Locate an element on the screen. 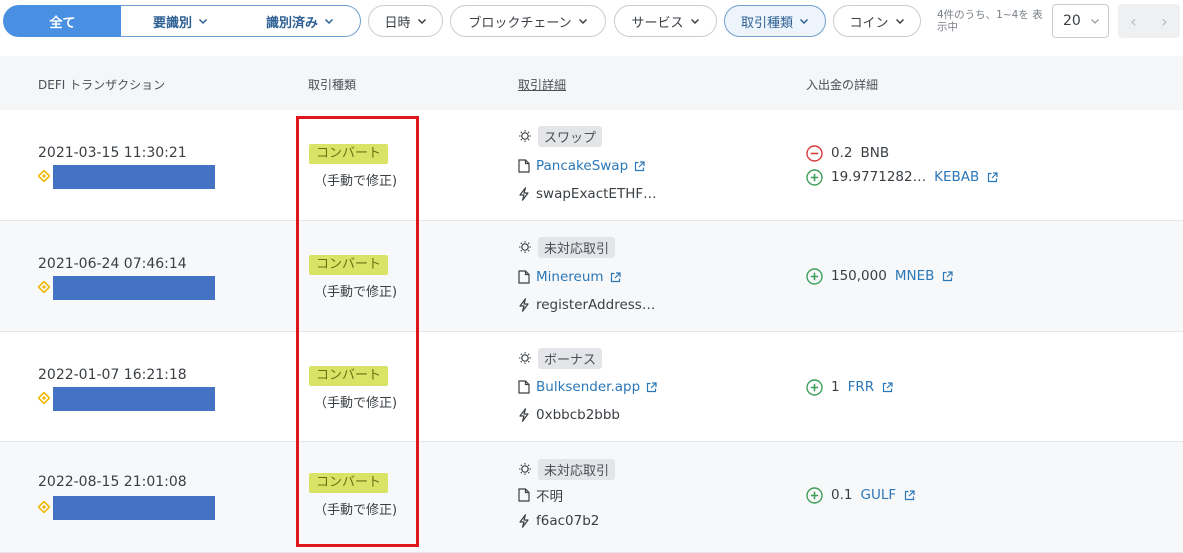 This screenshot has width=1183, height=553. tx-datetime: 2021-06-24 07:46:14 is located at coordinates (112, 264).